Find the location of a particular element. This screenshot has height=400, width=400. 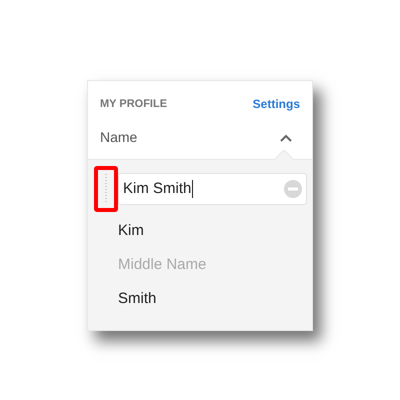

drag-handle-icon is located at coordinates (106, 189).